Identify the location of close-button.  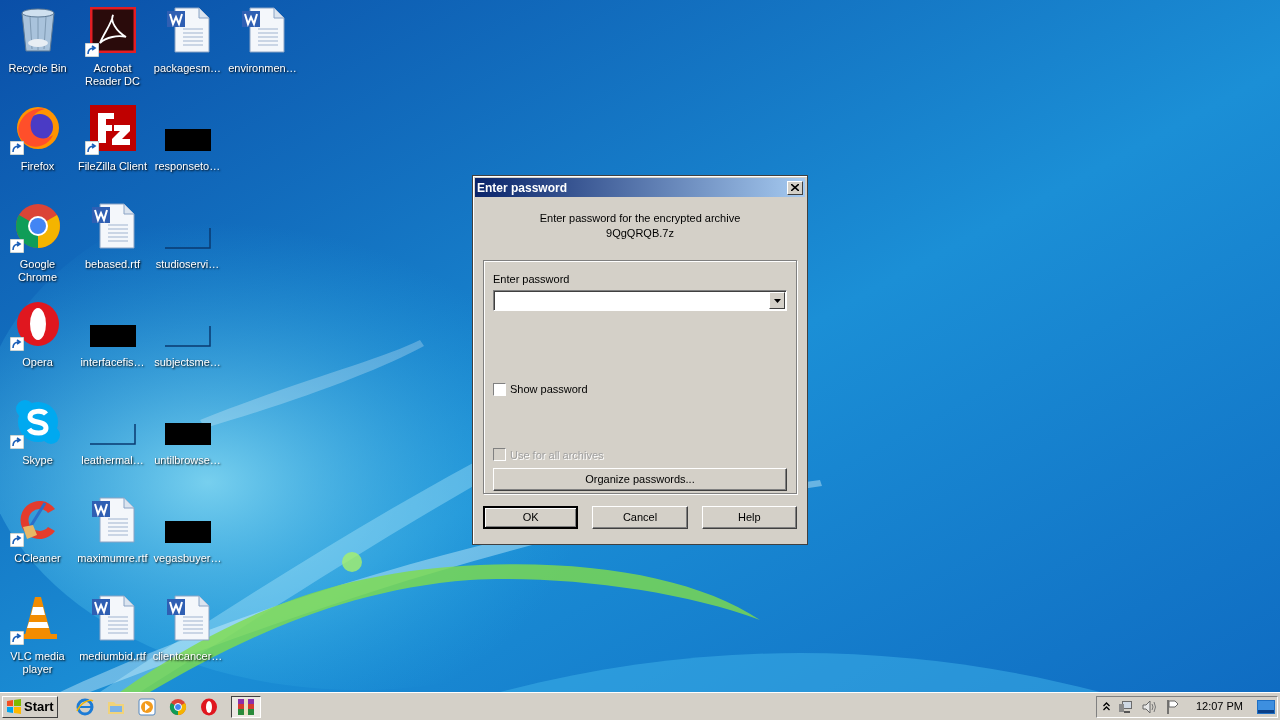
(795, 187).